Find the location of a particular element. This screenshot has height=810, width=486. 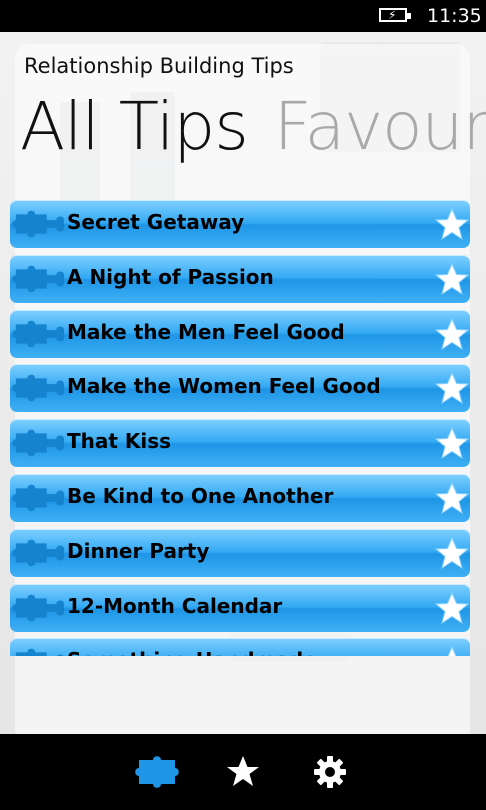

app-bar is located at coordinates (243, 772).